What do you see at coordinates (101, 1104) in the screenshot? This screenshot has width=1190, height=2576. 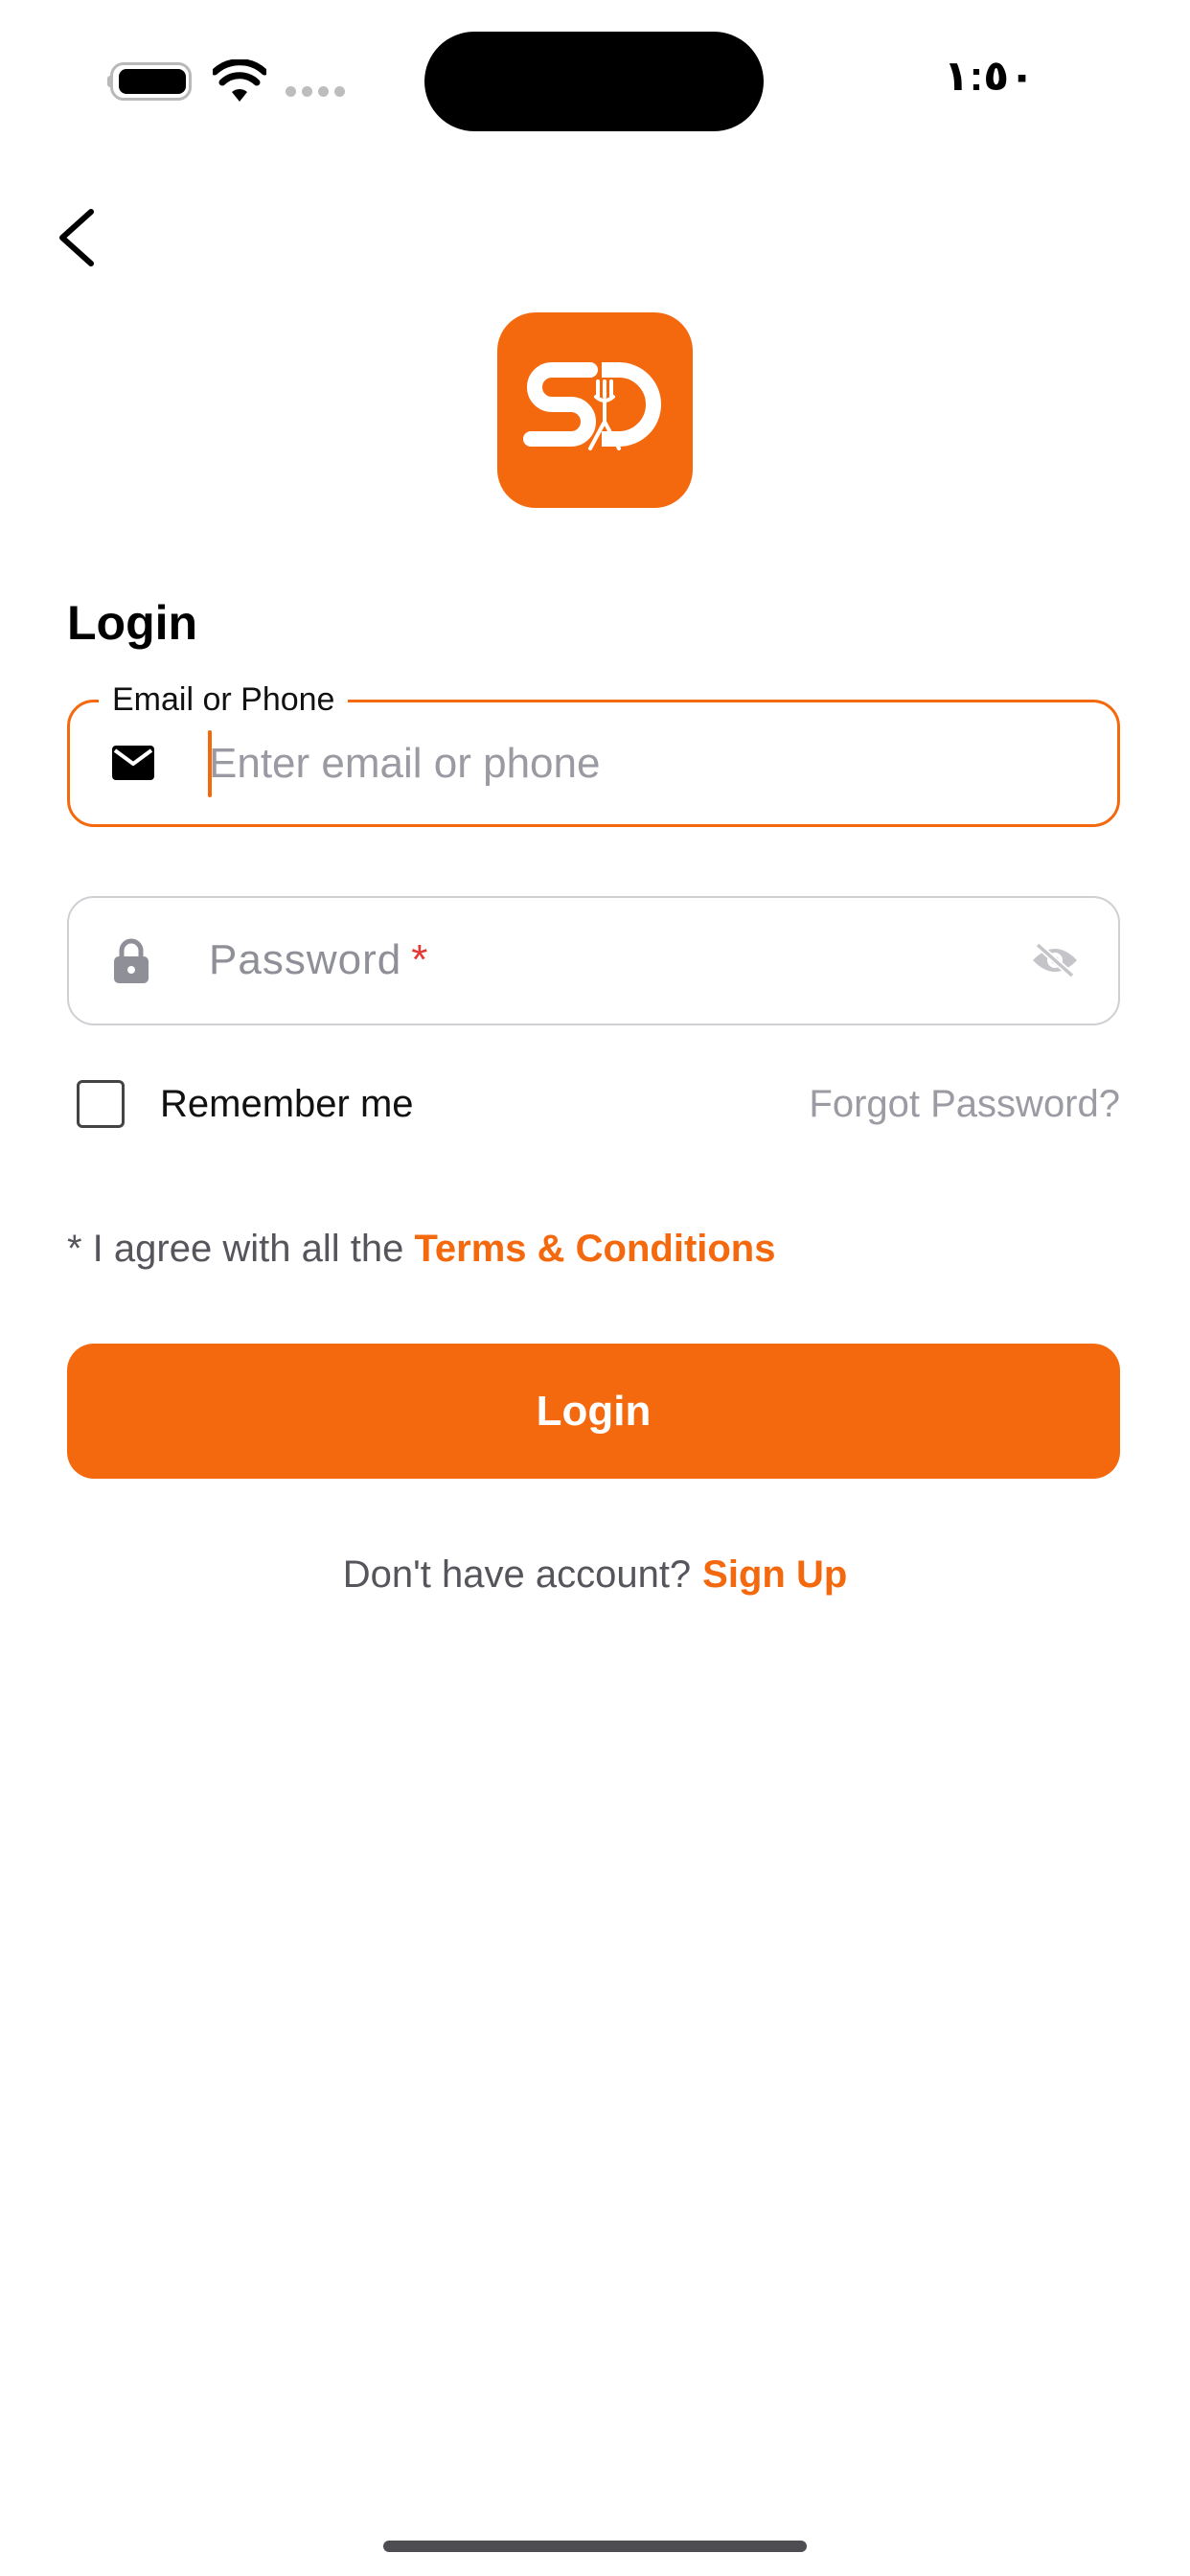 I see `remember-me-checkbox` at bounding box center [101, 1104].